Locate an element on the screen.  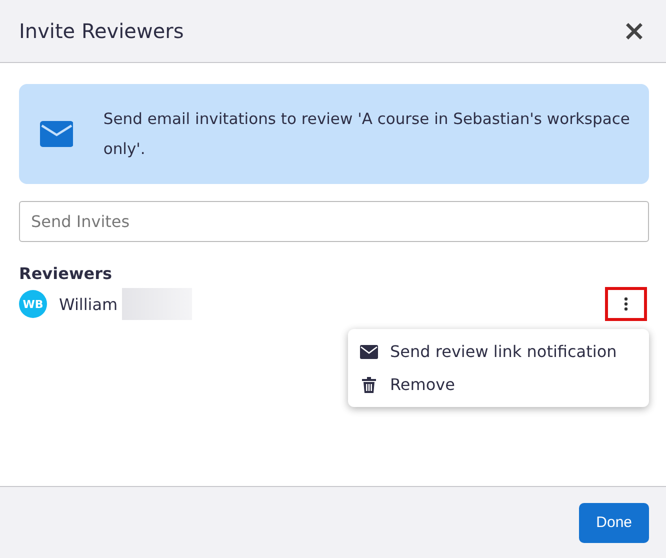
info-text: Send email invitations to review 'A course in Sebastian's workspace only'. is located at coordinates (367, 134).